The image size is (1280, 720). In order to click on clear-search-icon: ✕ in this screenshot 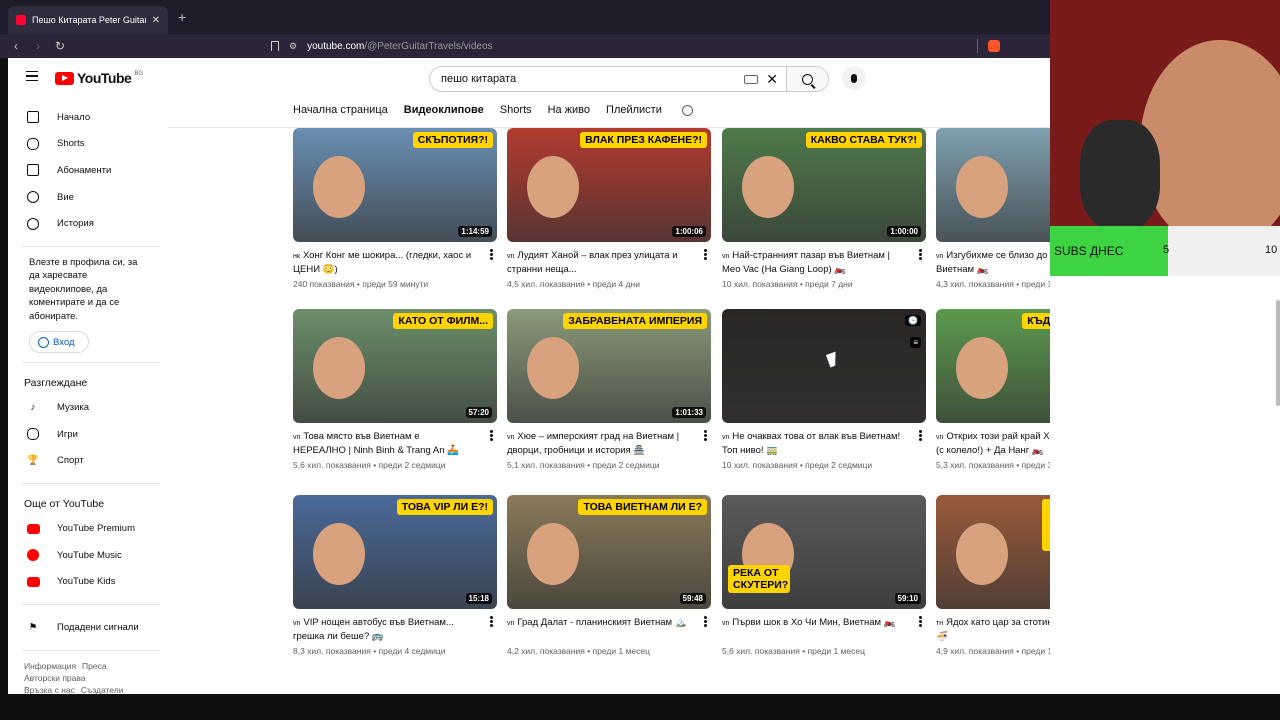, I will do `click(772, 79)`.